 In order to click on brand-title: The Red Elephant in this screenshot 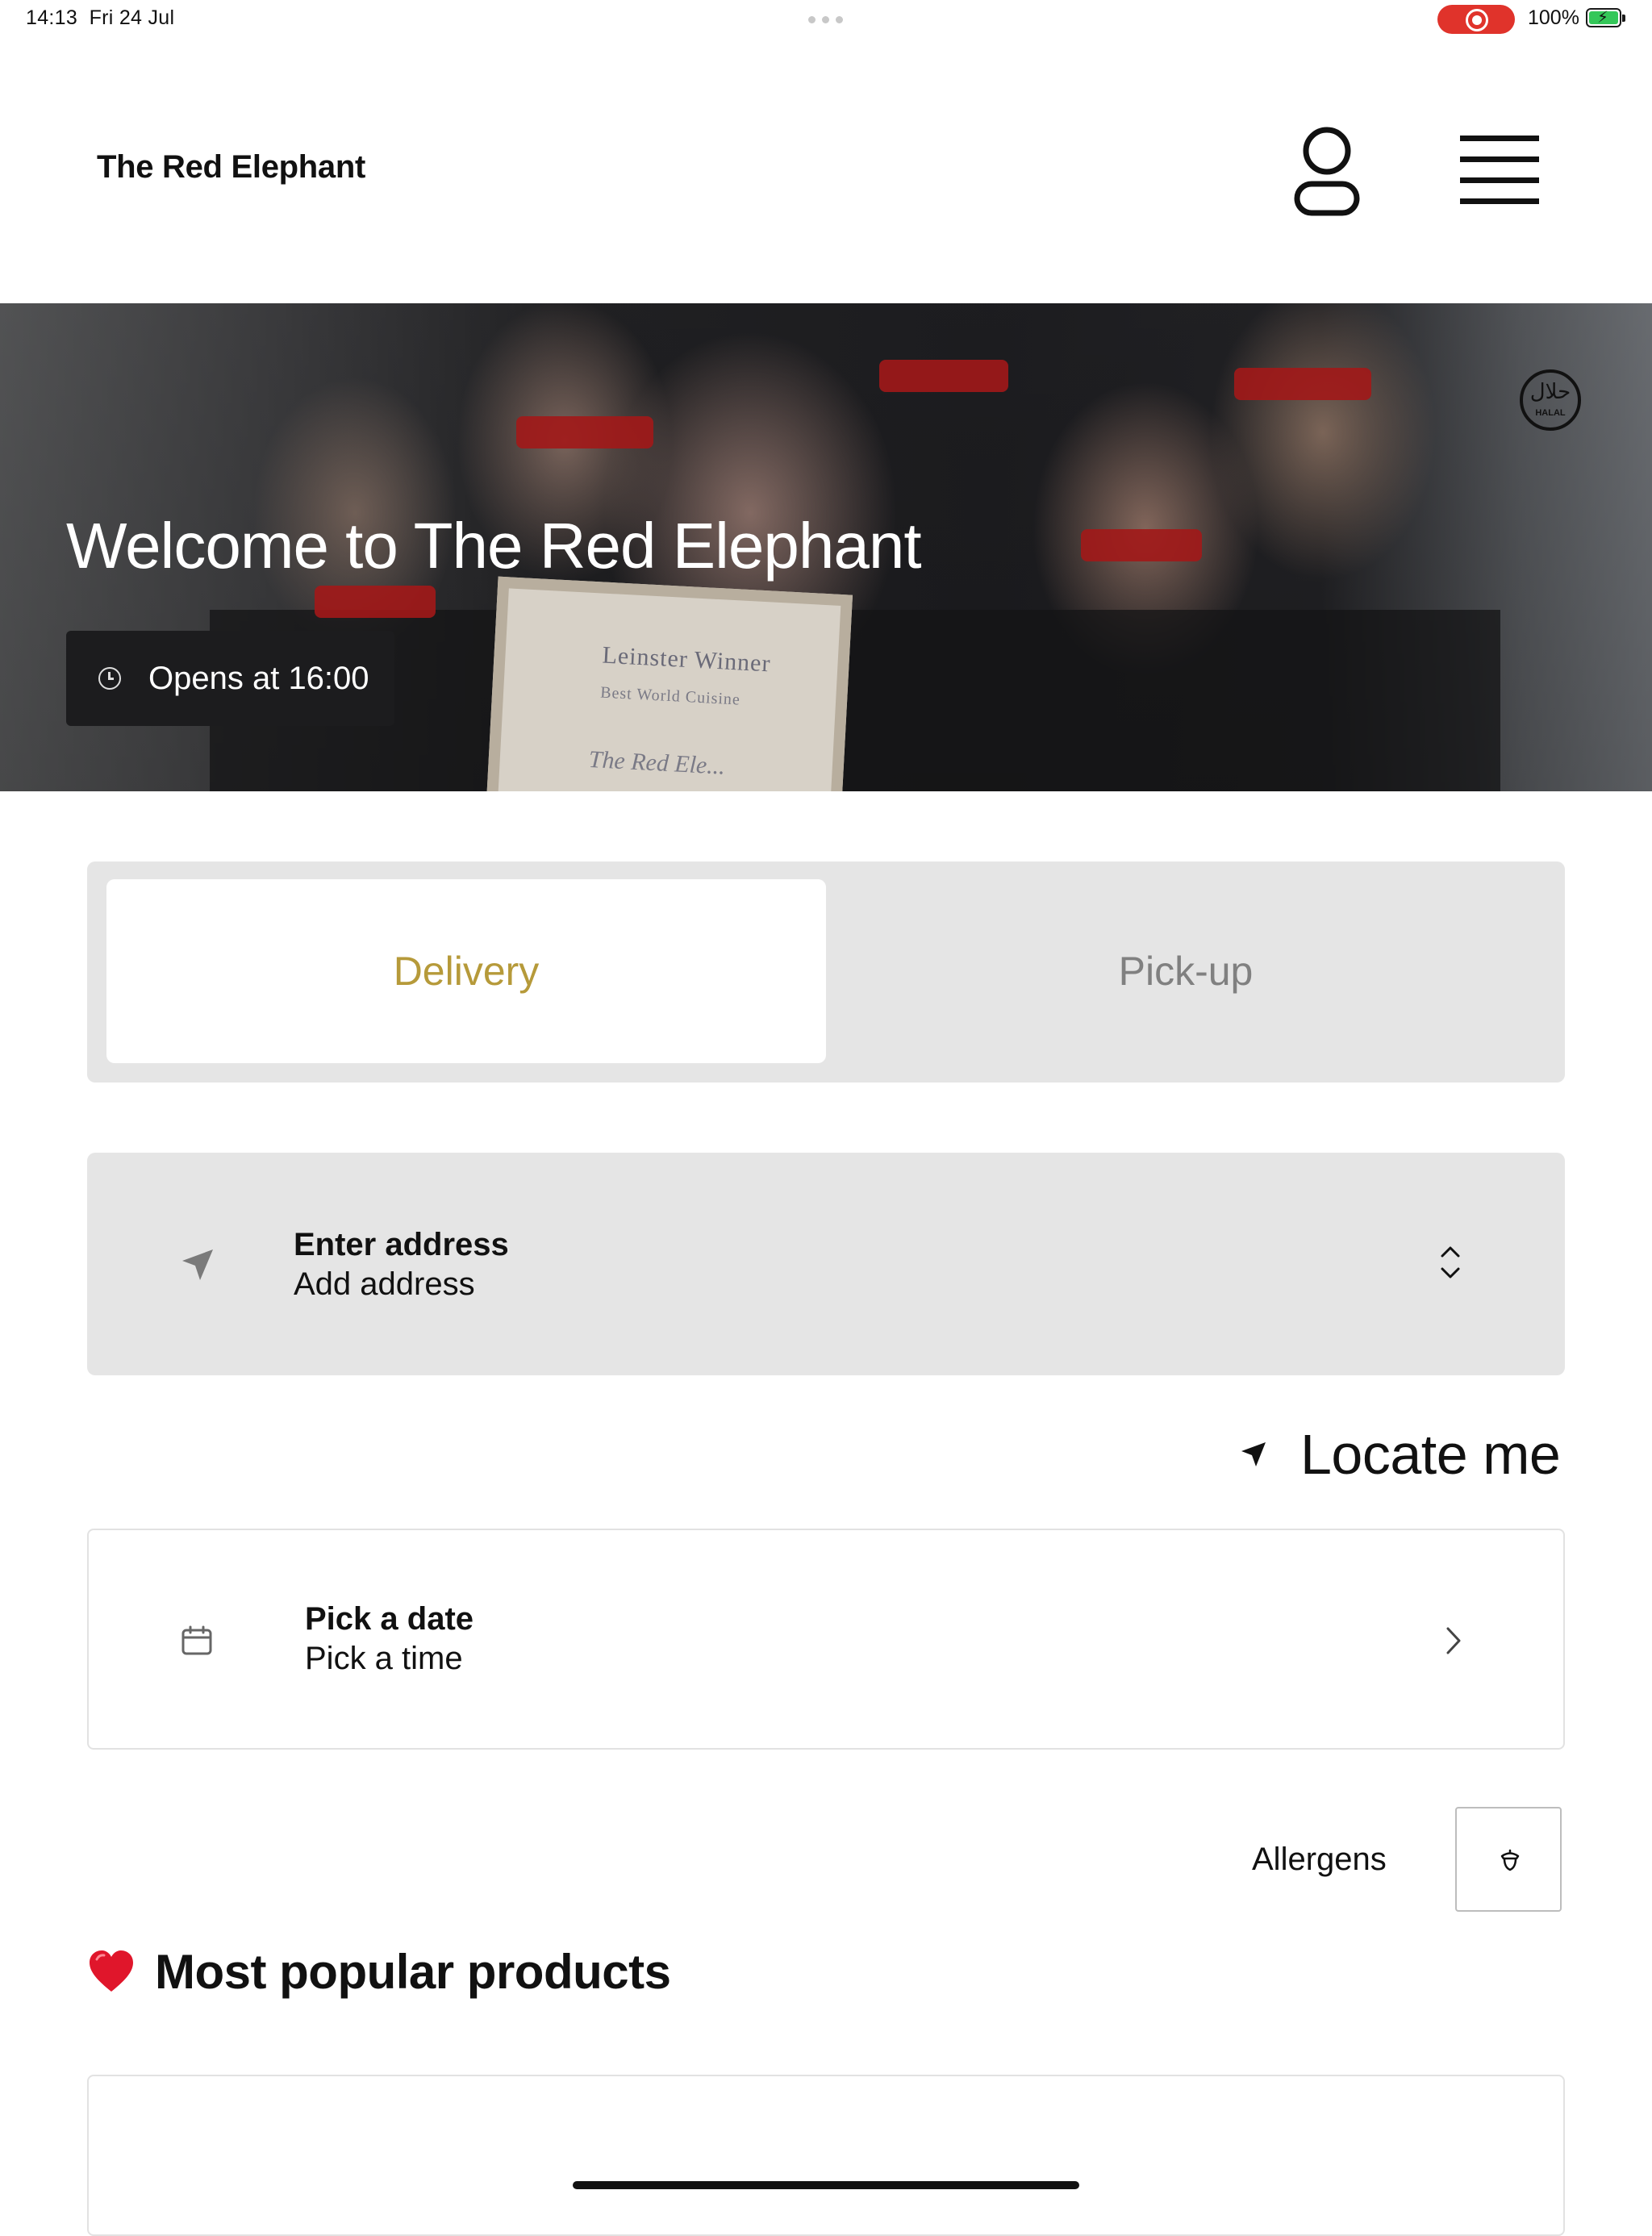, I will do `click(231, 167)`.